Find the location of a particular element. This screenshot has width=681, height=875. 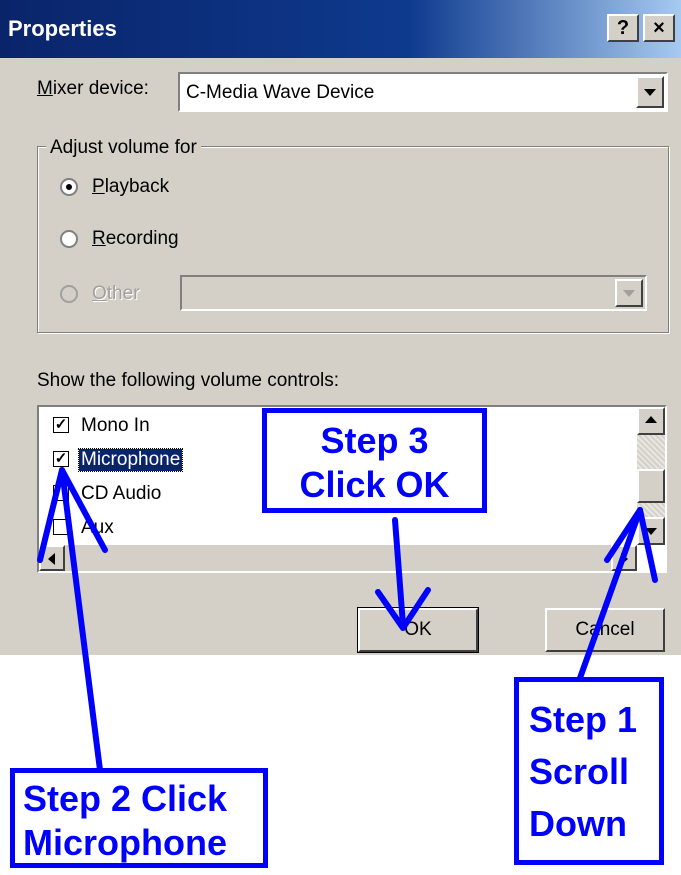

step1-line2: Scroll is located at coordinates (579, 771).